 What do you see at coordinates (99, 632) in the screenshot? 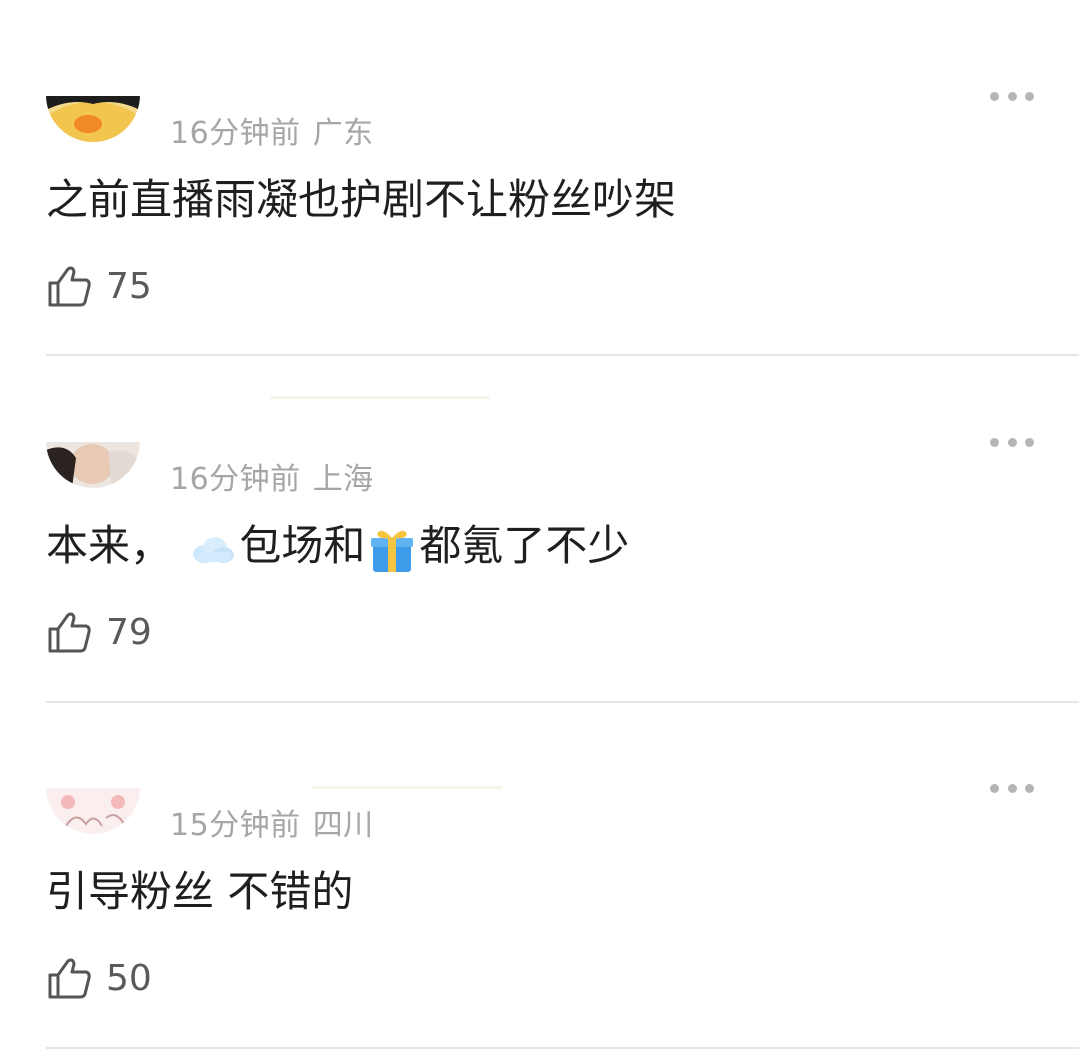
I see `like-button: 79` at bounding box center [99, 632].